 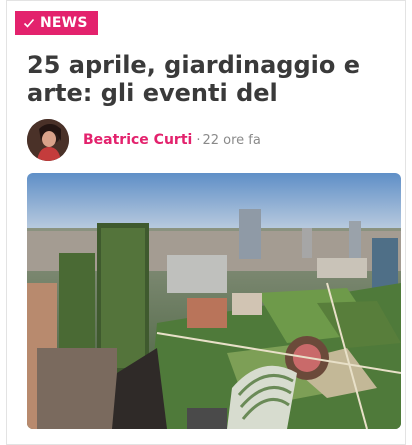 What do you see at coordinates (137, 140) in the screenshot?
I see `author-name: Beatrice Curti` at bounding box center [137, 140].